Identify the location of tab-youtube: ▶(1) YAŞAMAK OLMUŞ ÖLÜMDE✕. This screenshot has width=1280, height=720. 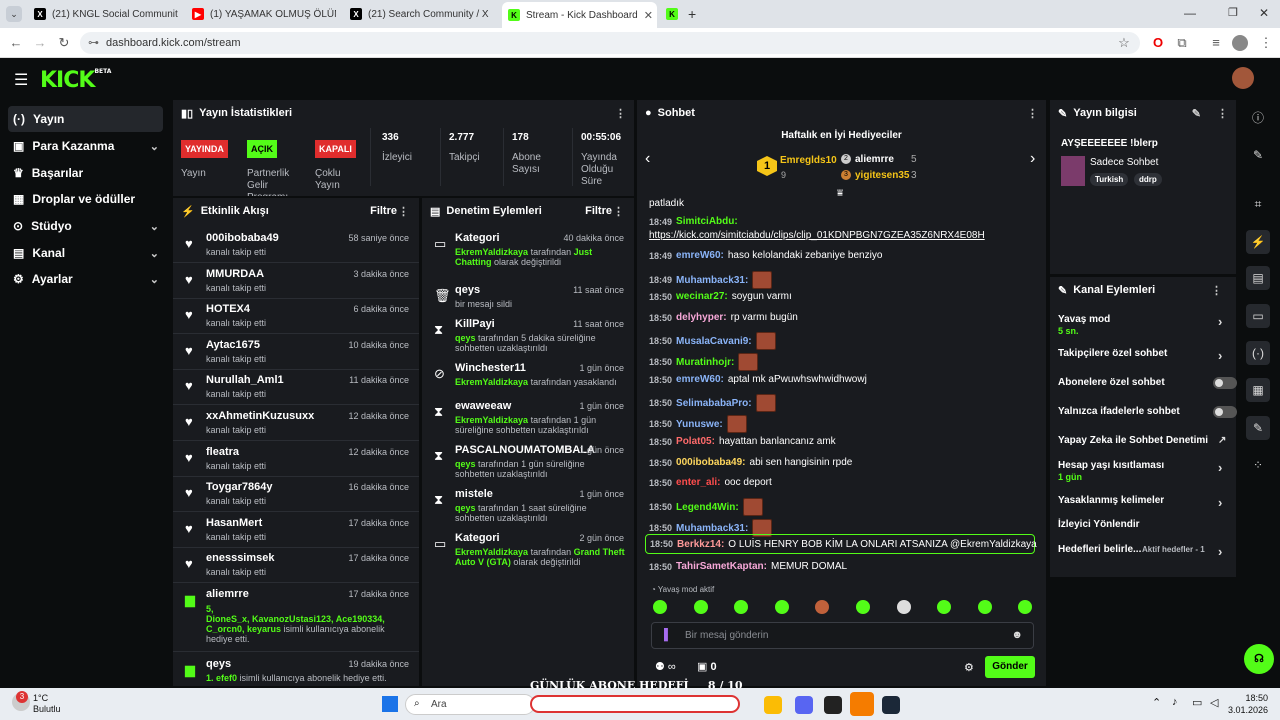
(261, 14).